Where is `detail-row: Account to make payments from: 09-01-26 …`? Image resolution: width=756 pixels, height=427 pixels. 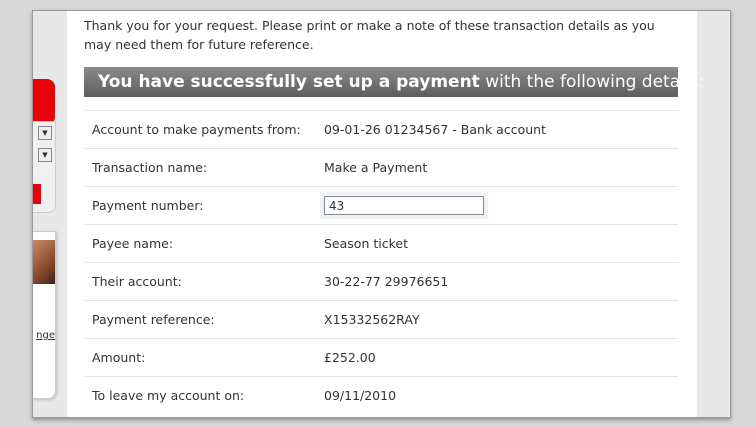 detail-row: Account to make payments from: 09-01-26 … is located at coordinates (381, 129).